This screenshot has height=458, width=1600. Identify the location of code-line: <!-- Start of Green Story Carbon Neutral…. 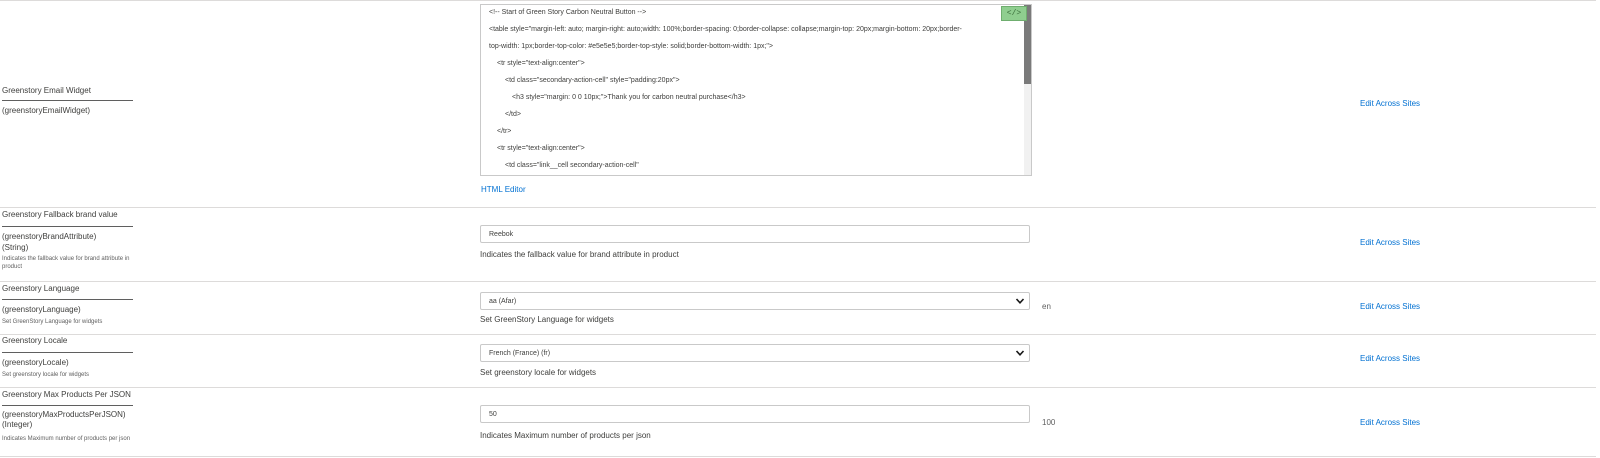
(568, 12).